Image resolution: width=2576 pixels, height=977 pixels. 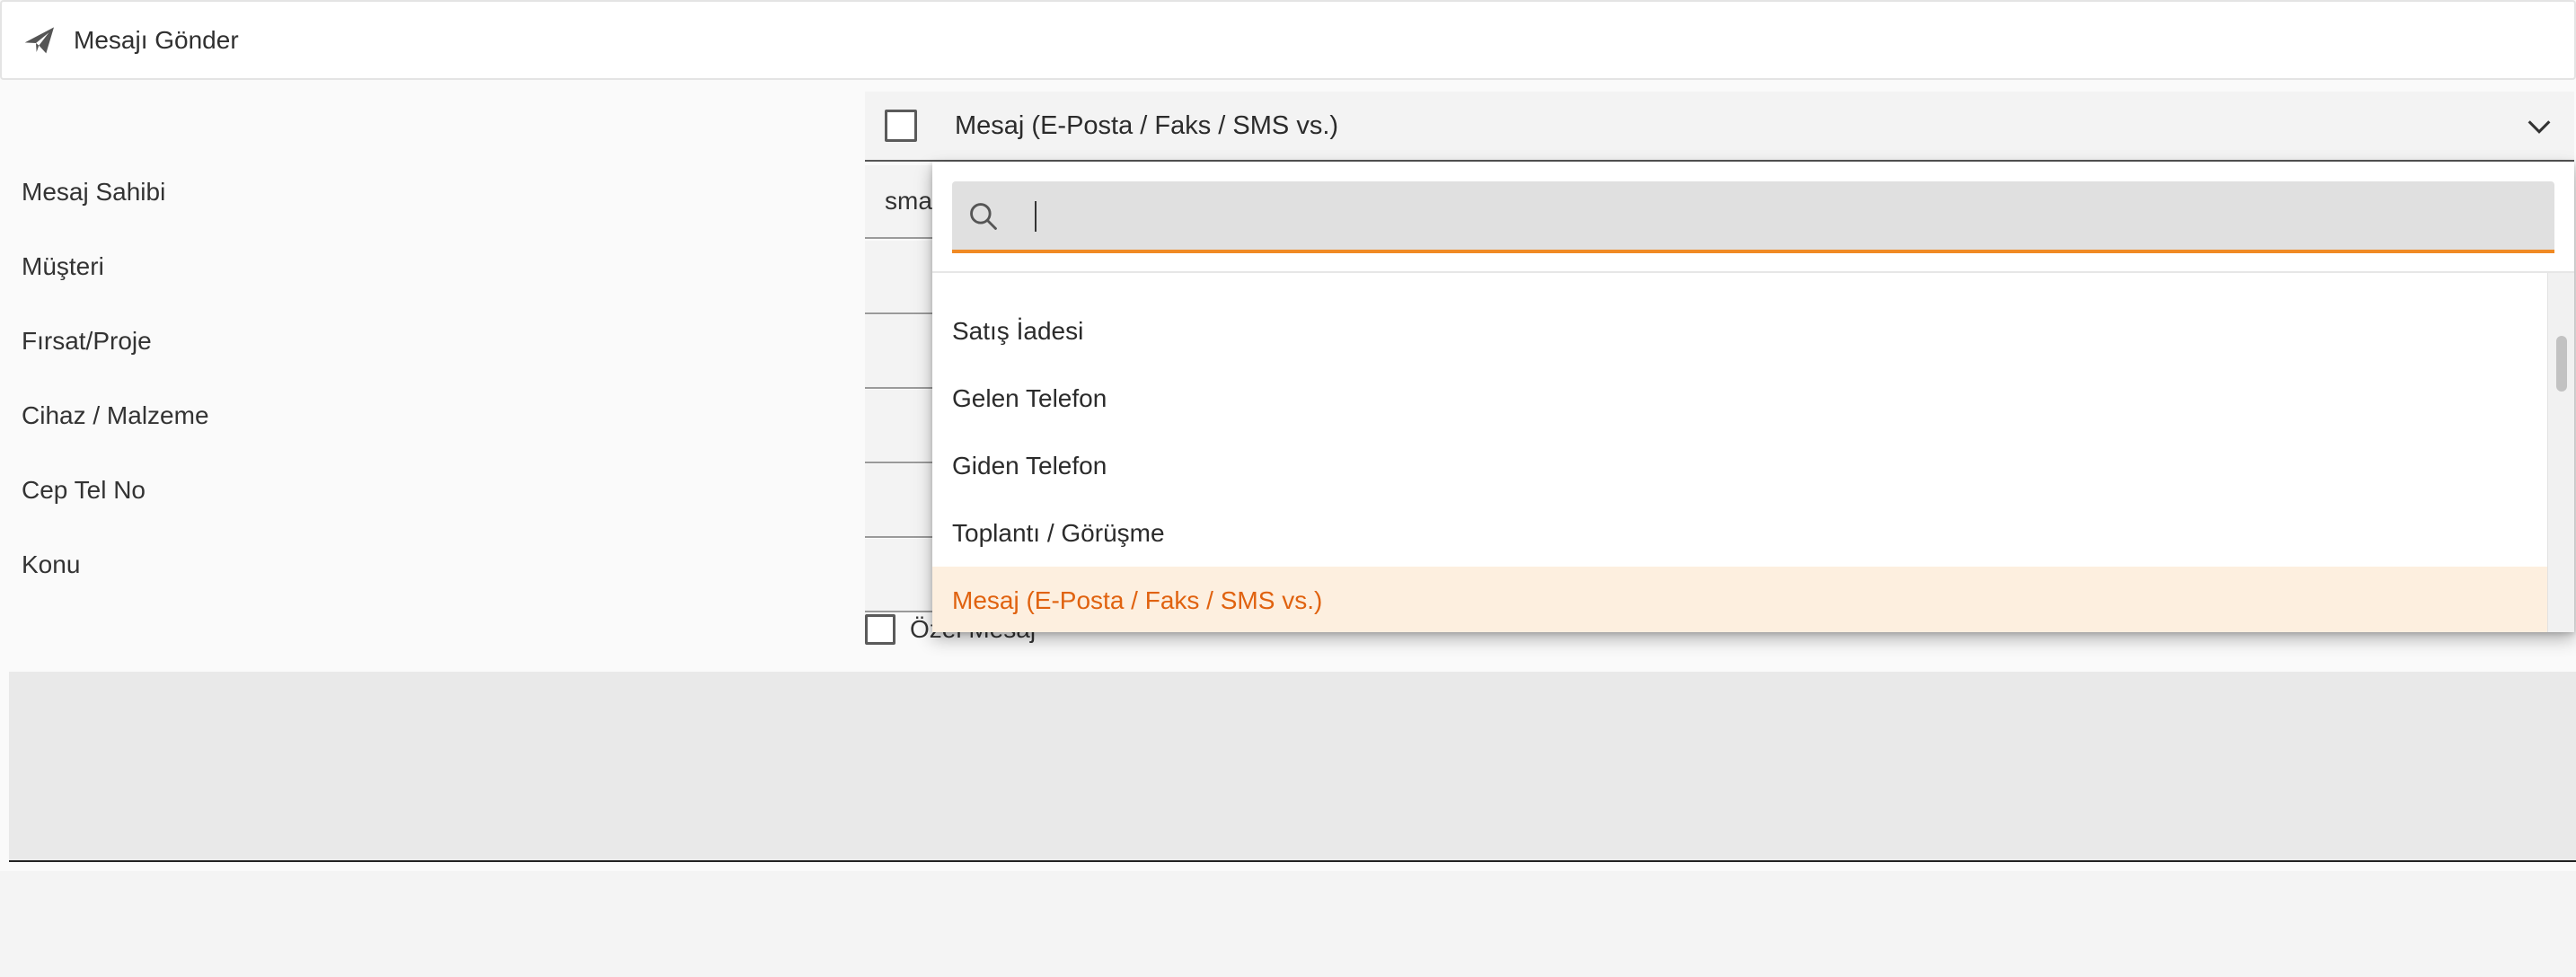 What do you see at coordinates (1739, 398) in the screenshot?
I see `dropdown-option: Gelen Telefon` at bounding box center [1739, 398].